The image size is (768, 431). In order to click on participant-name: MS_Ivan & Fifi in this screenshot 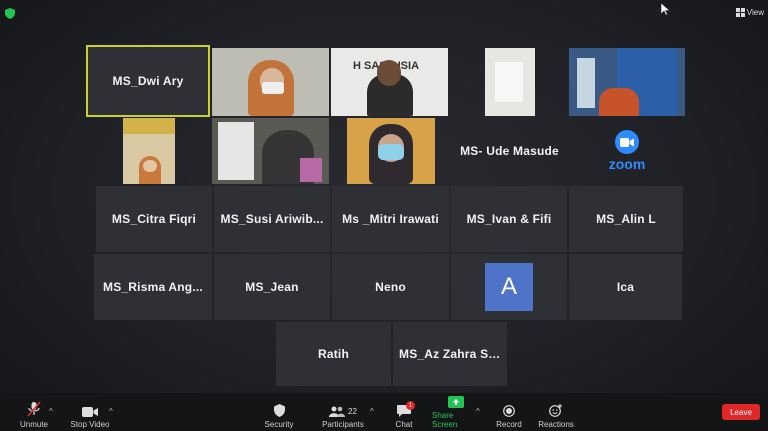, I will do `click(509, 219)`.